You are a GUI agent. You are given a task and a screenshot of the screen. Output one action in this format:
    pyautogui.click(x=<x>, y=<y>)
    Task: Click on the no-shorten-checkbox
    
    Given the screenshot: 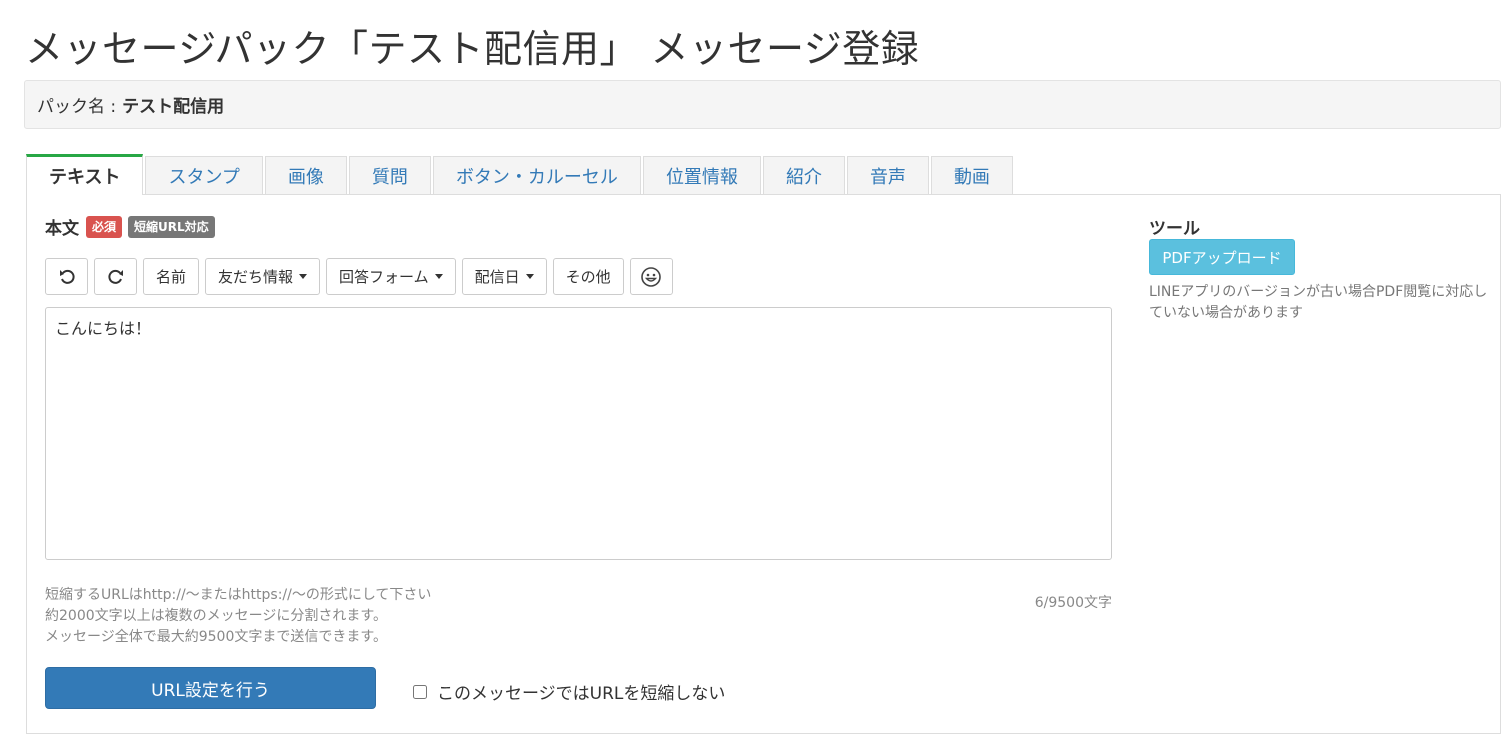 What is the action you would take?
    pyautogui.click(x=420, y=691)
    